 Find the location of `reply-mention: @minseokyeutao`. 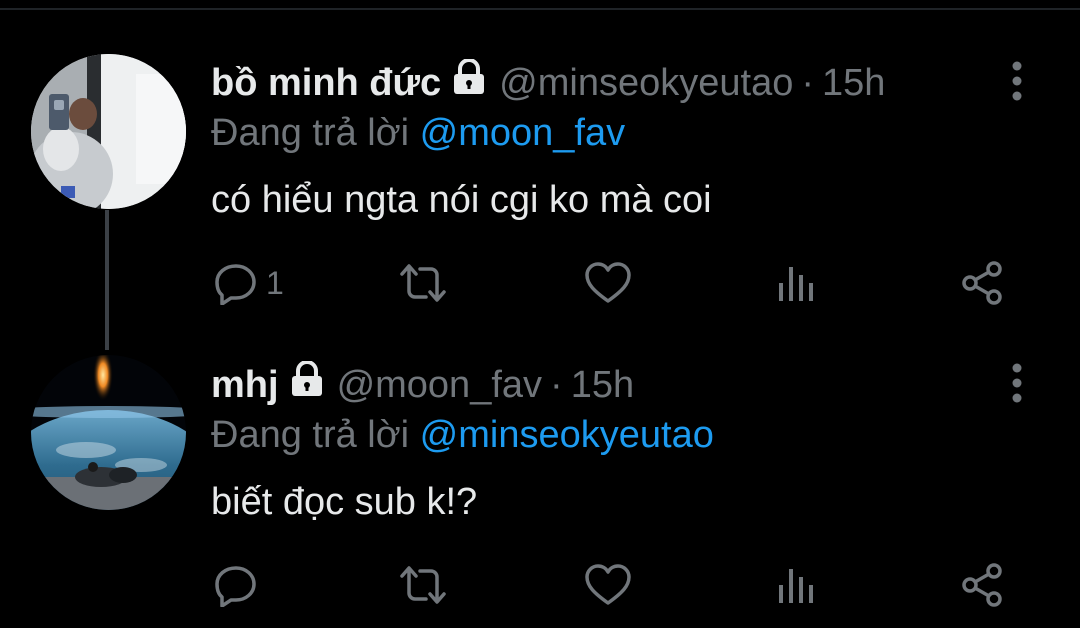

reply-mention: @minseokyeutao is located at coordinates (567, 435).